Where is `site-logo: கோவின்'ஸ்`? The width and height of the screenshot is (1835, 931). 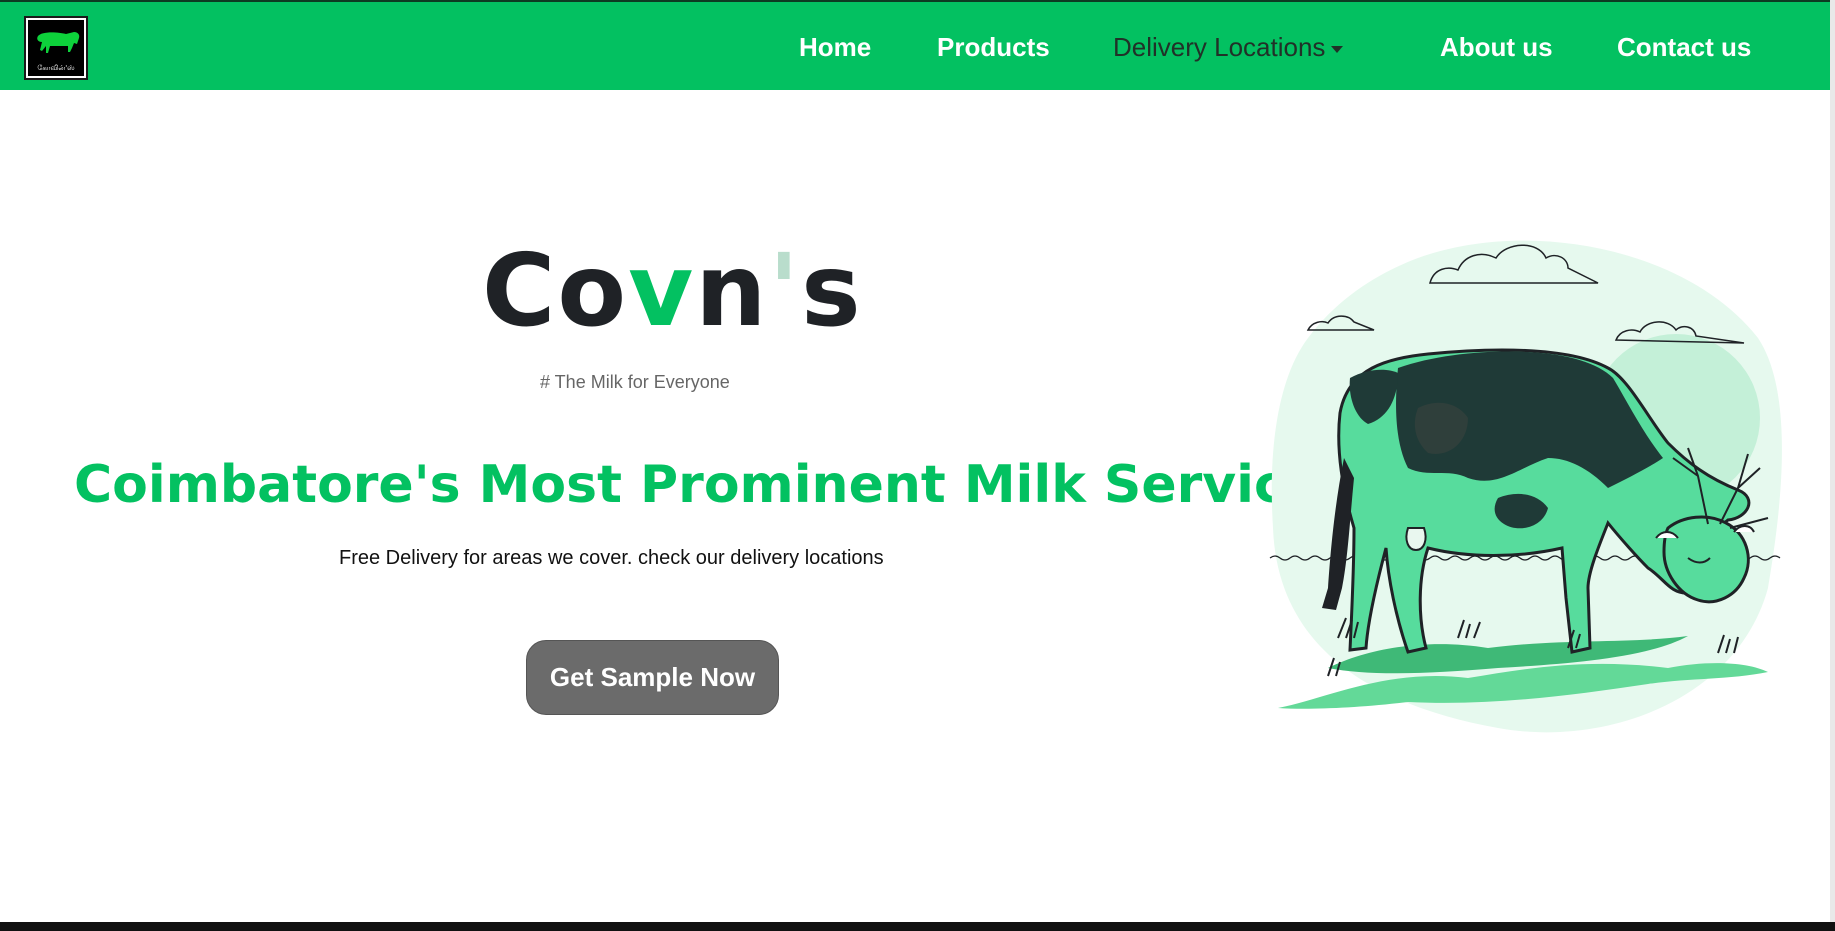
site-logo: கோவின்'ஸ் is located at coordinates (56, 48).